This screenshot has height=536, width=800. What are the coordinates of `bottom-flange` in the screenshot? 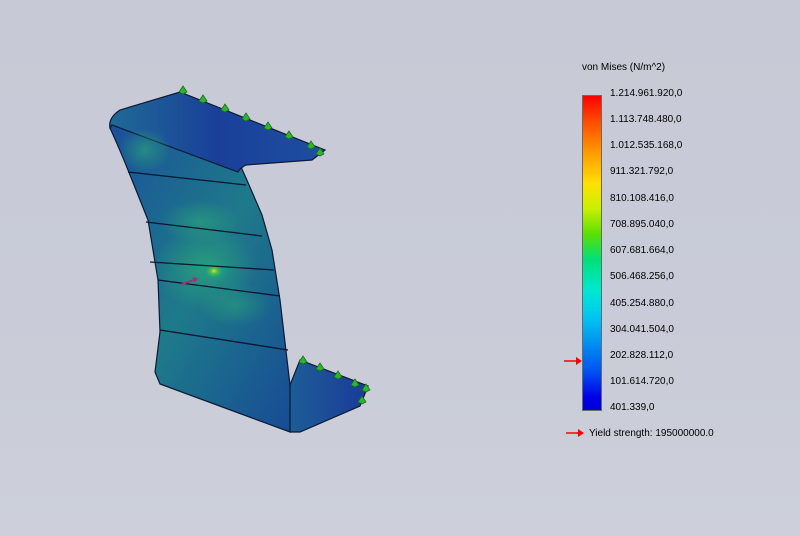 It's located at (329, 396).